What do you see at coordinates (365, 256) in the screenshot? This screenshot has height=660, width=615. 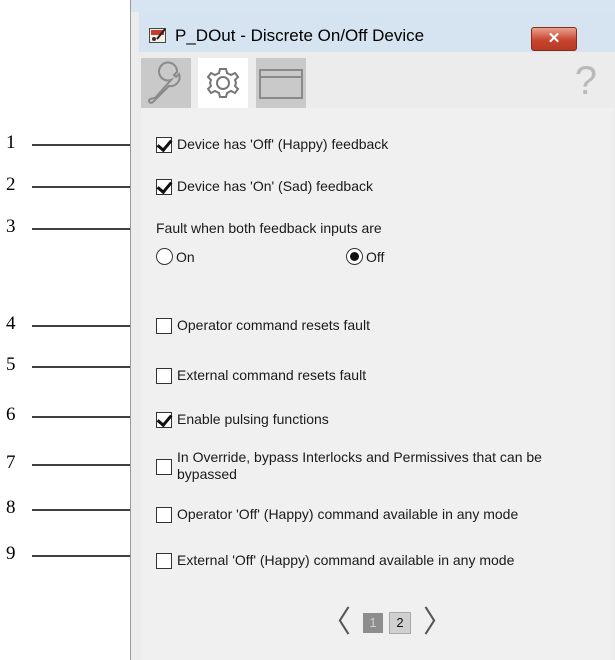 I see `radio-fault-off: Off` at bounding box center [365, 256].